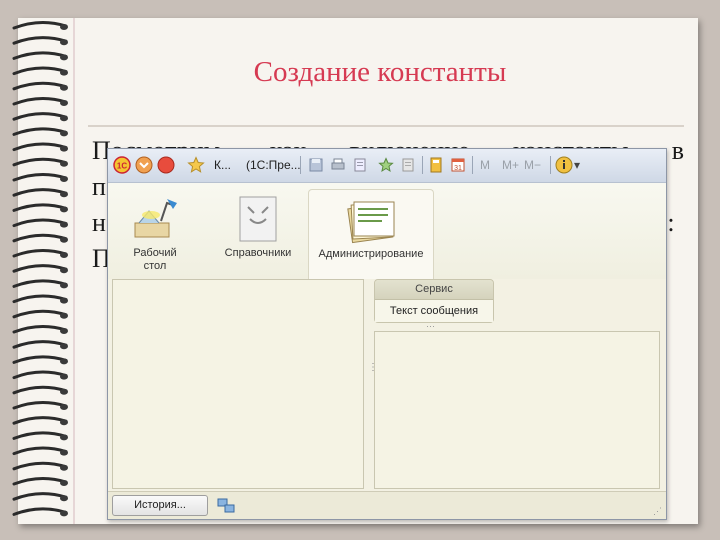  What do you see at coordinates (485, 165) in the screenshot?
I see `memory-m-button: M` at bounding box center [485, 165].